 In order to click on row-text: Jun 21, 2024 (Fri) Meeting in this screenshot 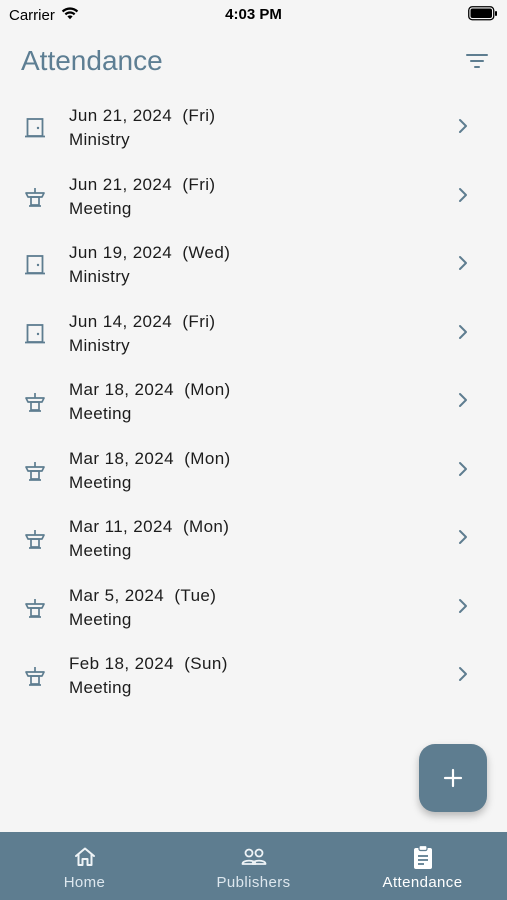, I will do `click(142, 198)`.